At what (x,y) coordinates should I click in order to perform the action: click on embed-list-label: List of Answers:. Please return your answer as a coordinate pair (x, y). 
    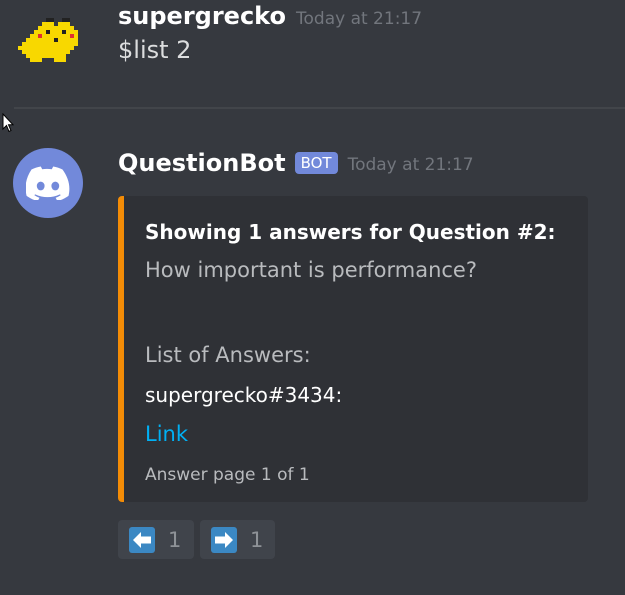
    Looking at the image, I should click on (228, 355).